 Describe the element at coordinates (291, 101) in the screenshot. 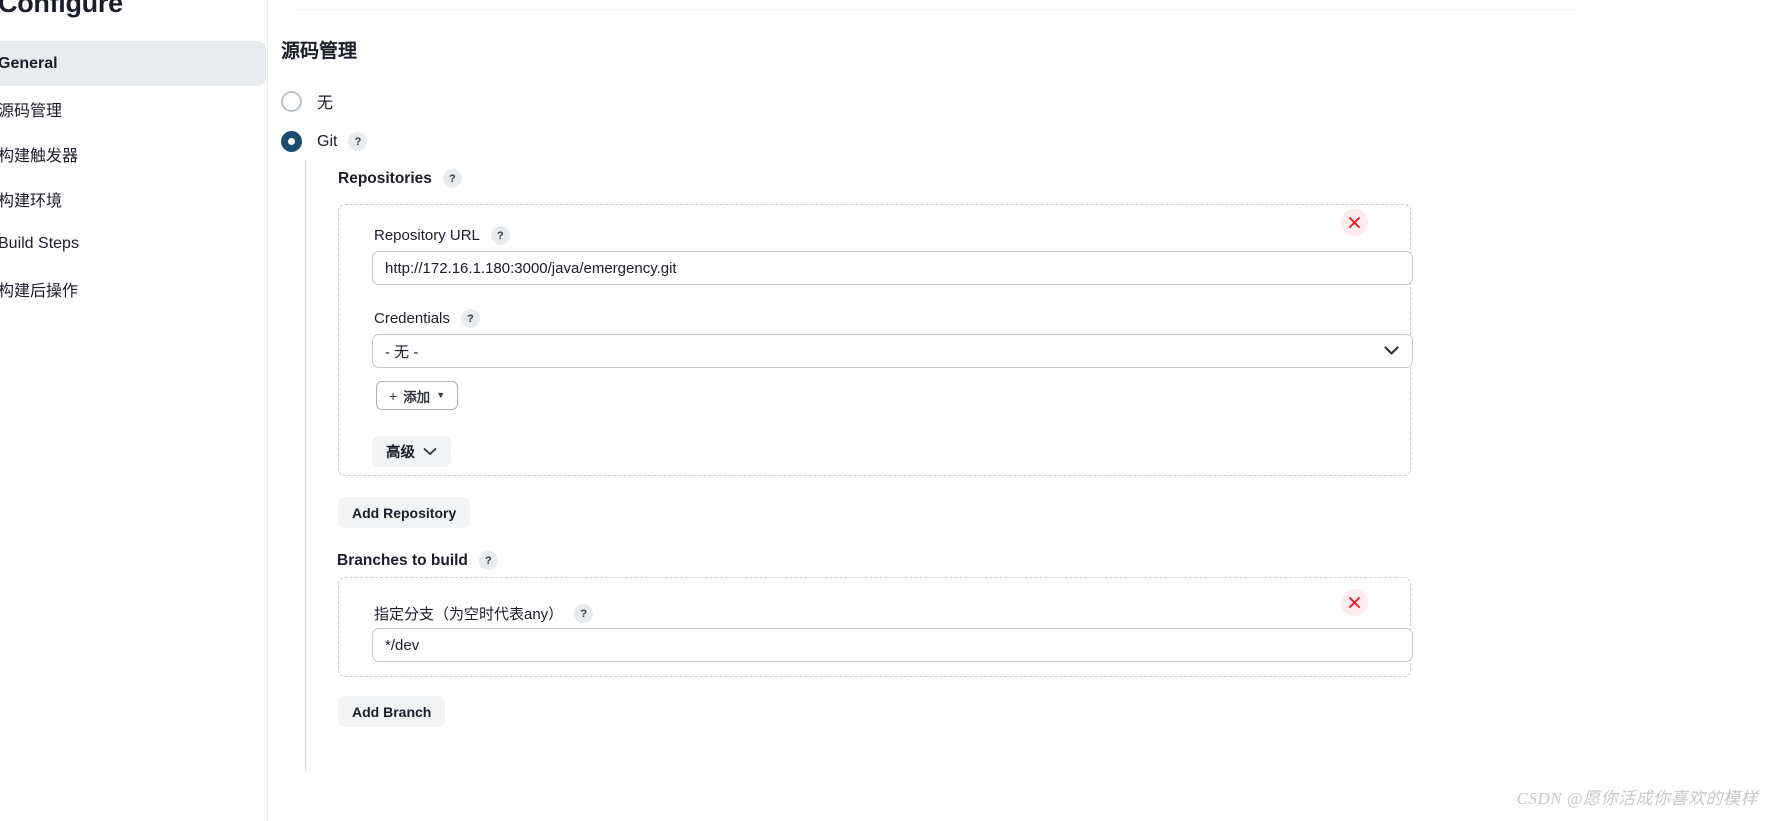

I see `radio-none-icon` at that location.